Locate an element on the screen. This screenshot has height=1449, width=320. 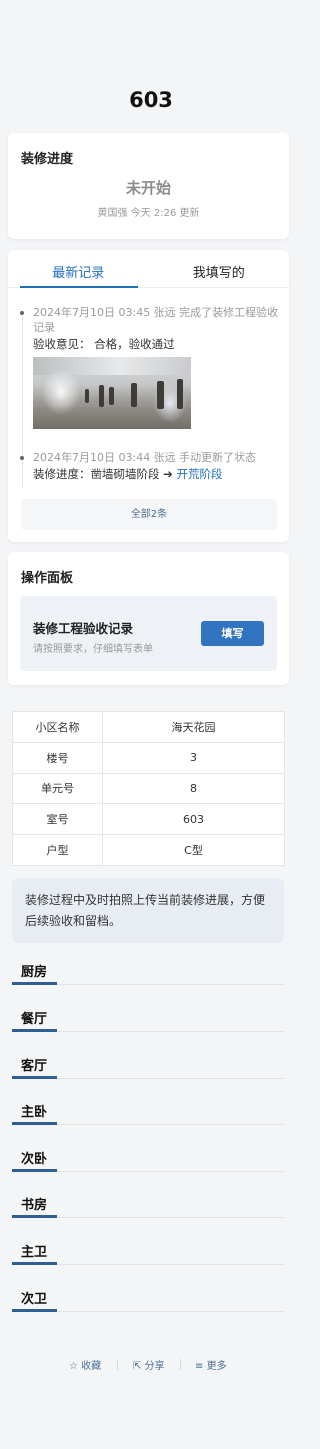
record-meta: 2024年7月10日 03:45 张远 完成了装修工程验收记录 is located at coordinates (156, 320).